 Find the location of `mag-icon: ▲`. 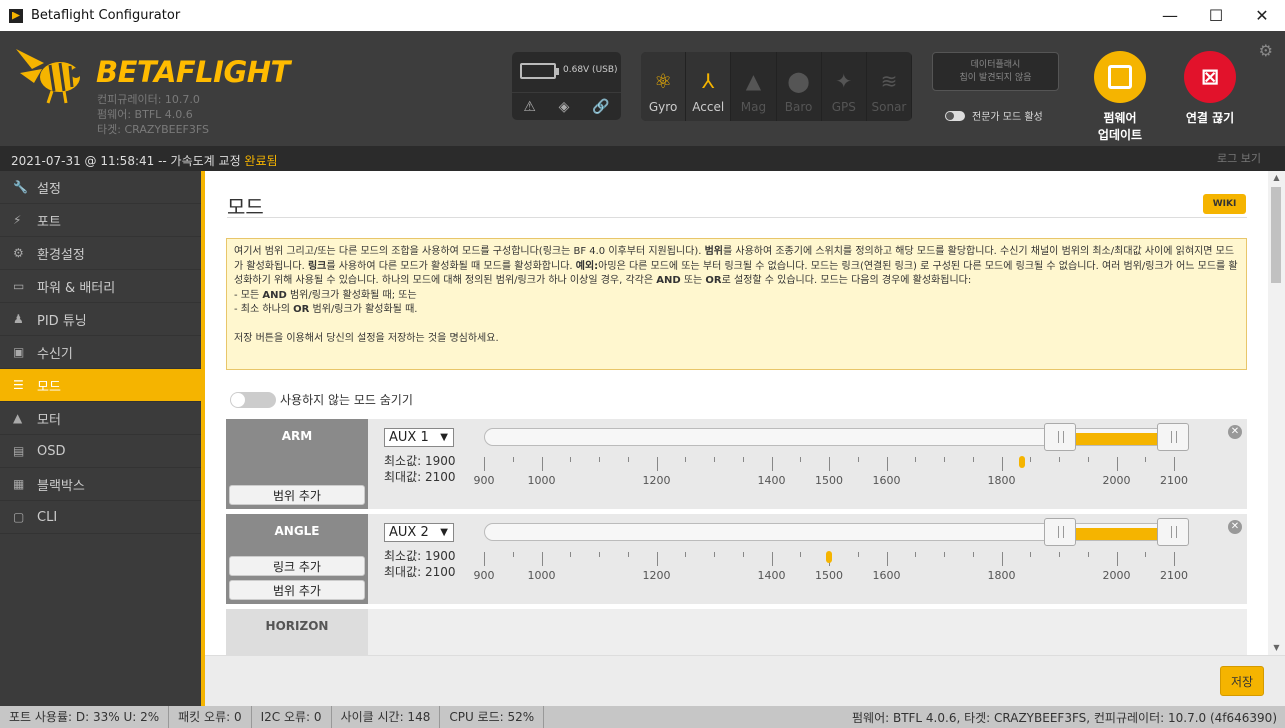

mag-icon: ▲ is located at coordinates (753, 81).